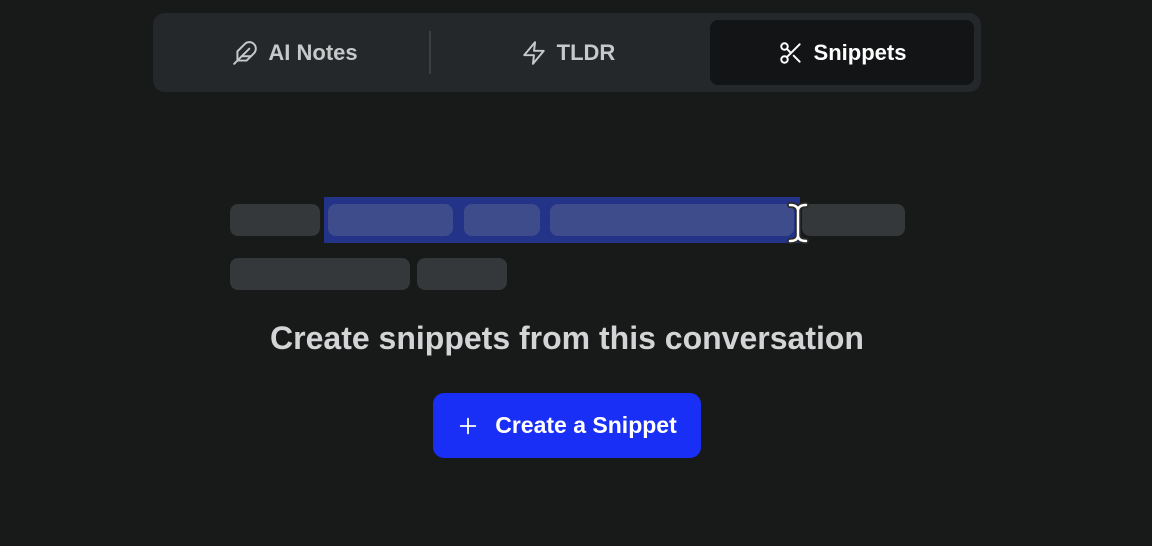 The image size is (1152, 546). What do you see at coordinates (798, 223) in the screenshot?
I see `text-cursor-icon` at bounding box center [798, 223].